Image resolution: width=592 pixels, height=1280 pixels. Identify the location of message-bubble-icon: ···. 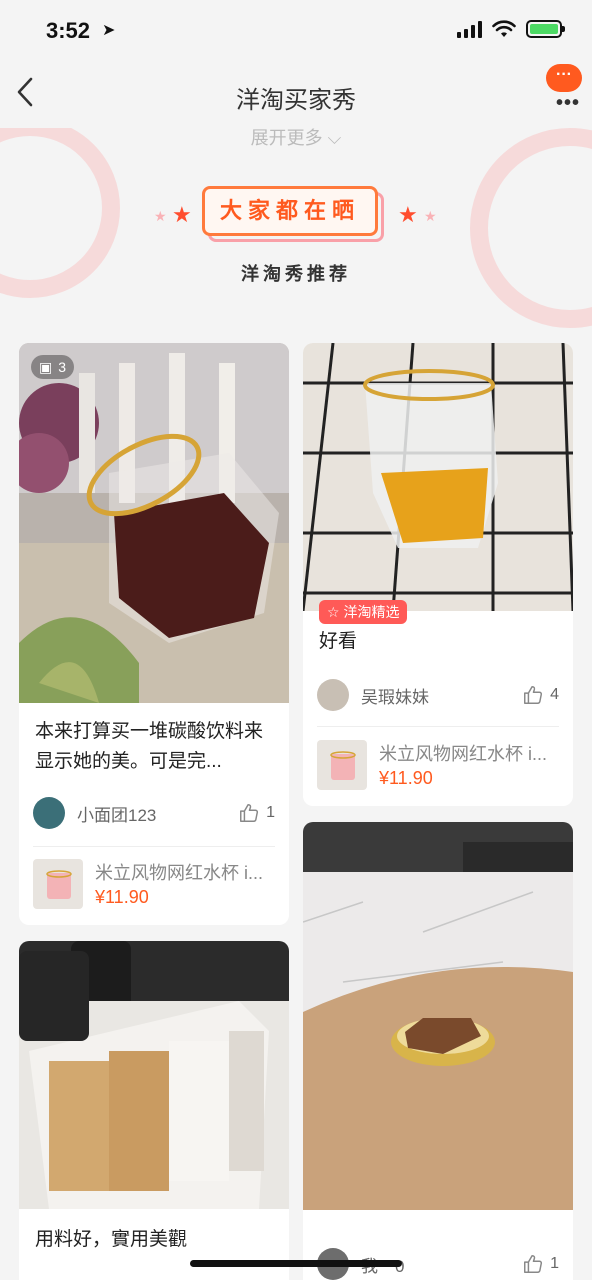
(564, 78).